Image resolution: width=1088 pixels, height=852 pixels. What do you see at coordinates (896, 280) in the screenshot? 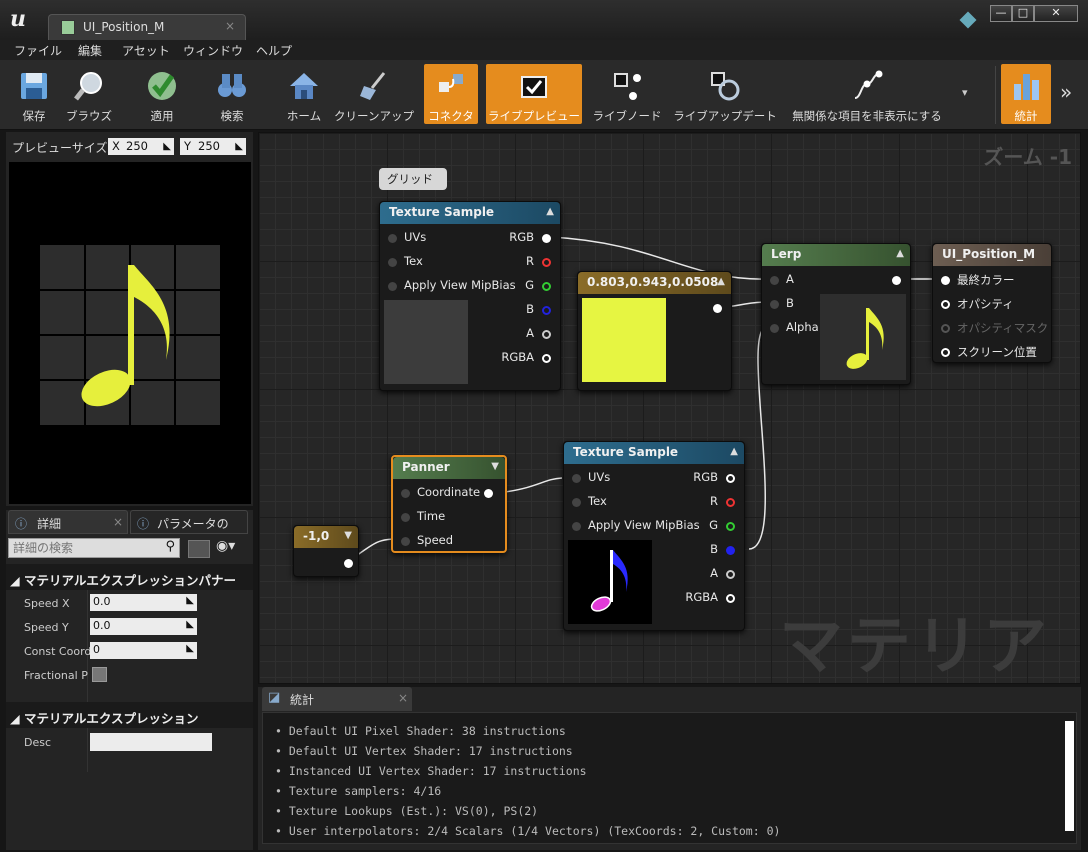
I see `pin-lerp-out` at bounding box center [896, 280].